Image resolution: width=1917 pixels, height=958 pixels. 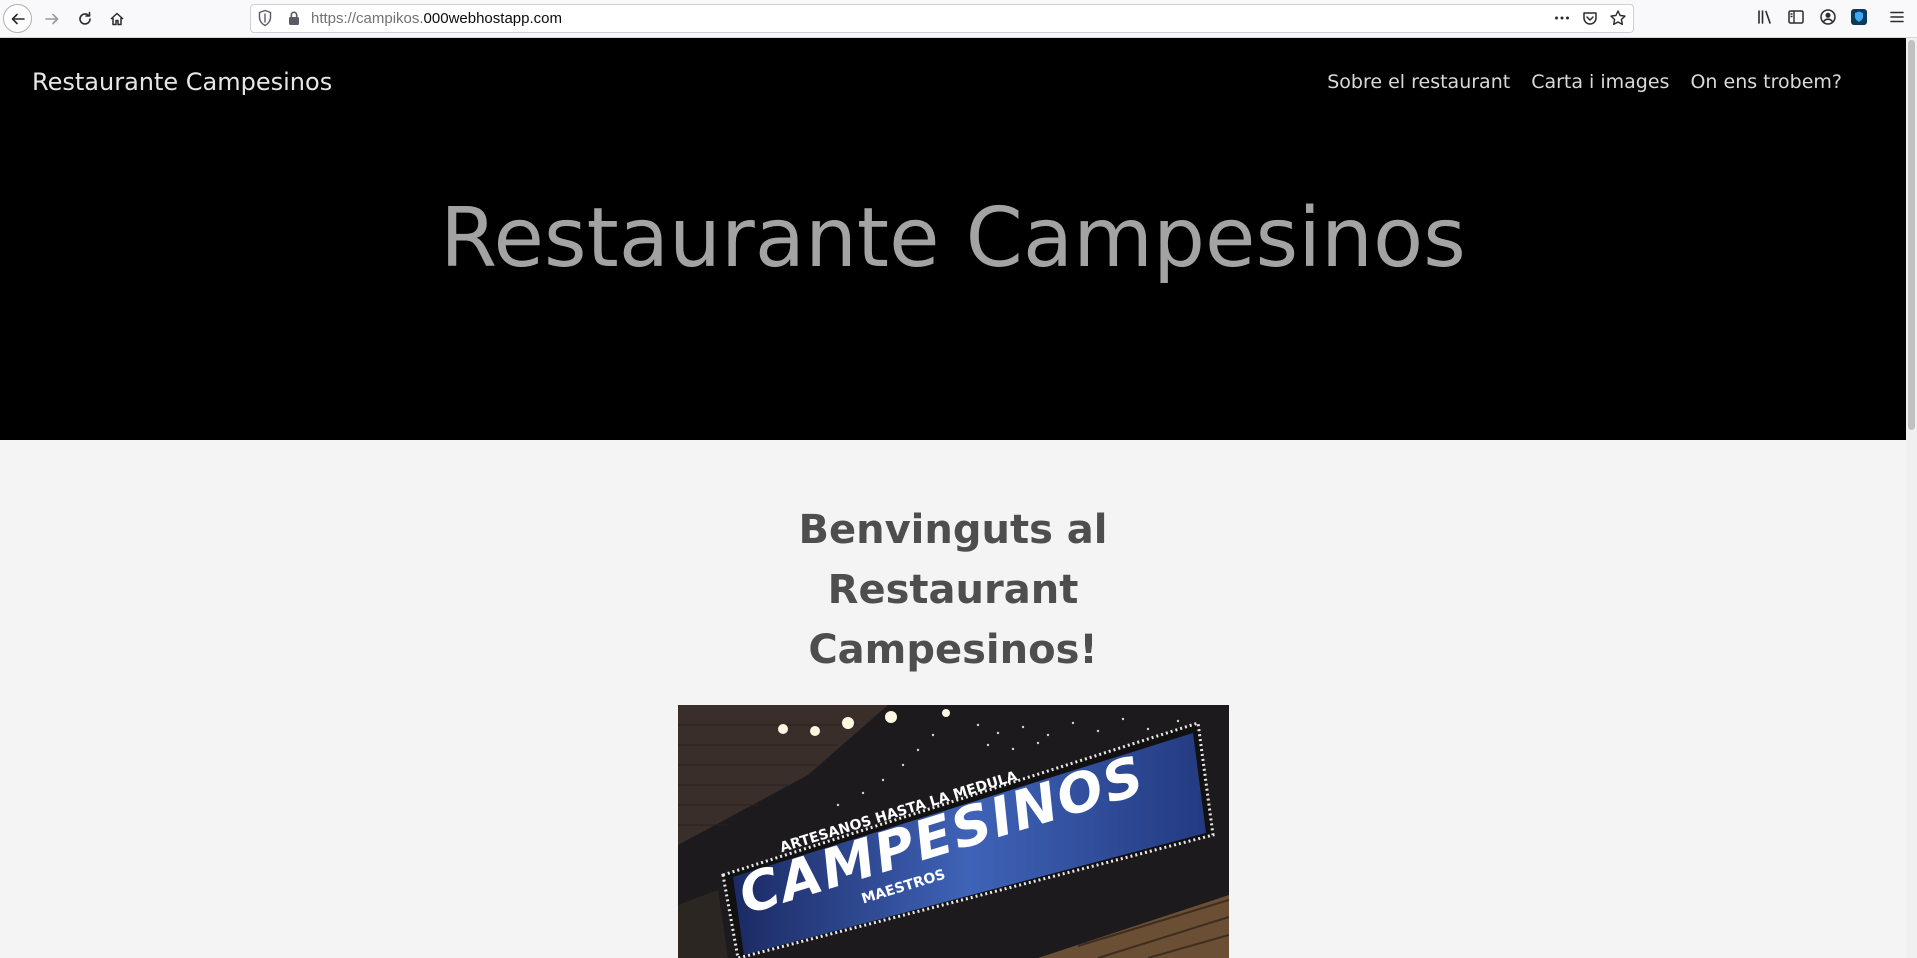 I want to click on forward-button, so click(x=52, y=19).